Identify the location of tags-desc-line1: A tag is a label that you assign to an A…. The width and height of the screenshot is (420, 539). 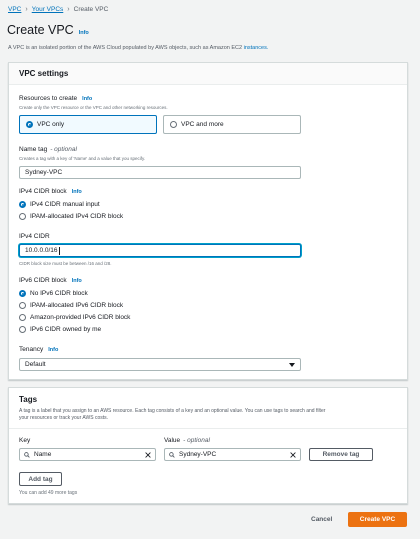
(172, 411).